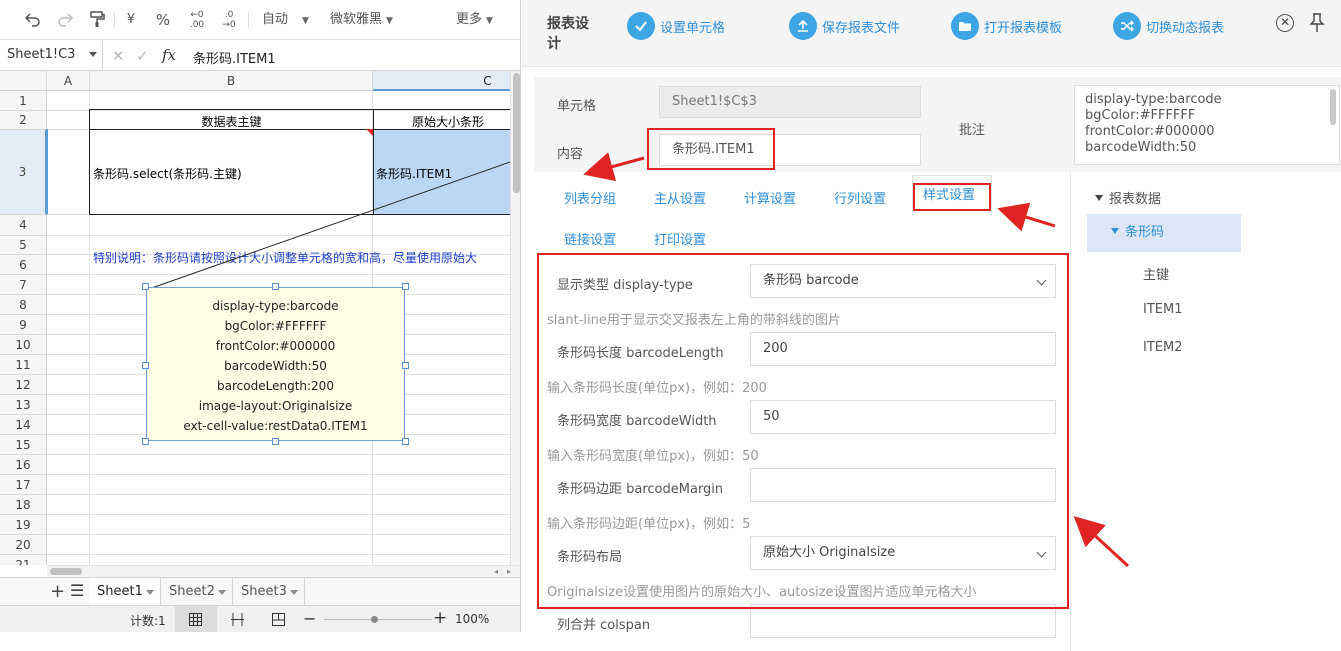  I want to click on arrow-to-form, so click(1101, 541).